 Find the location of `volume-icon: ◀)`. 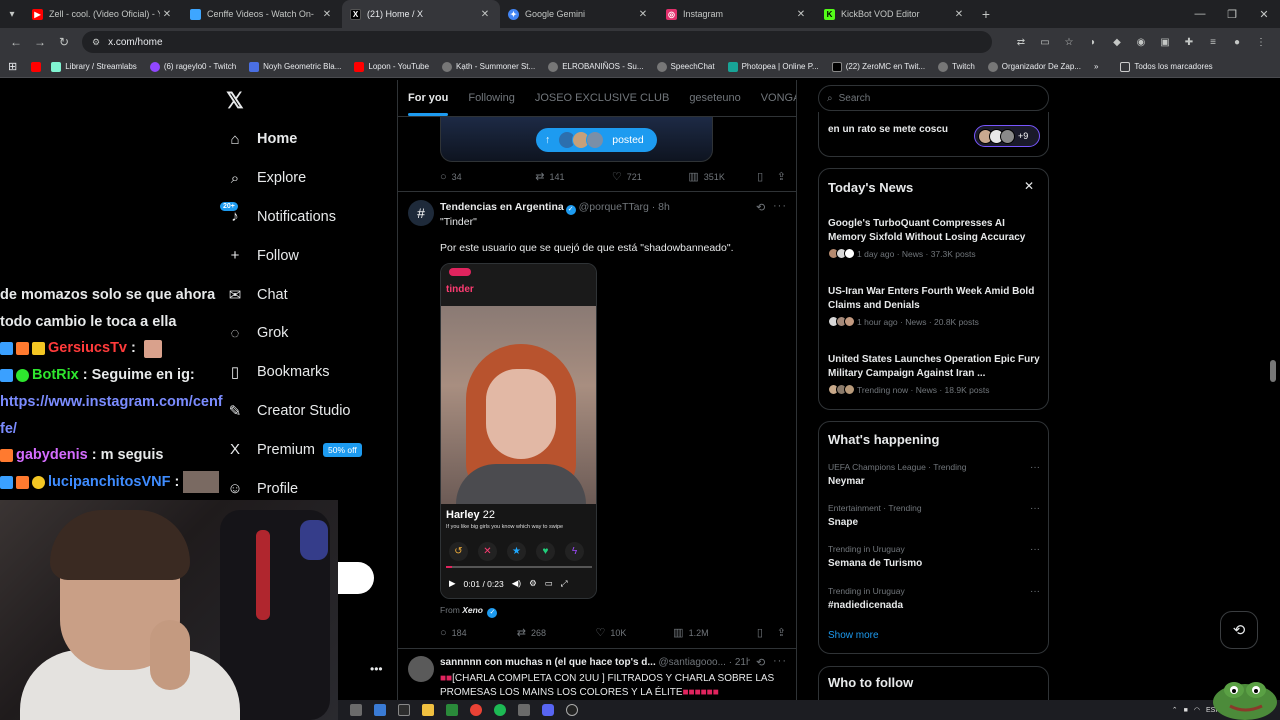

volume-icon: ◀) is located at coordinates (516, 583).